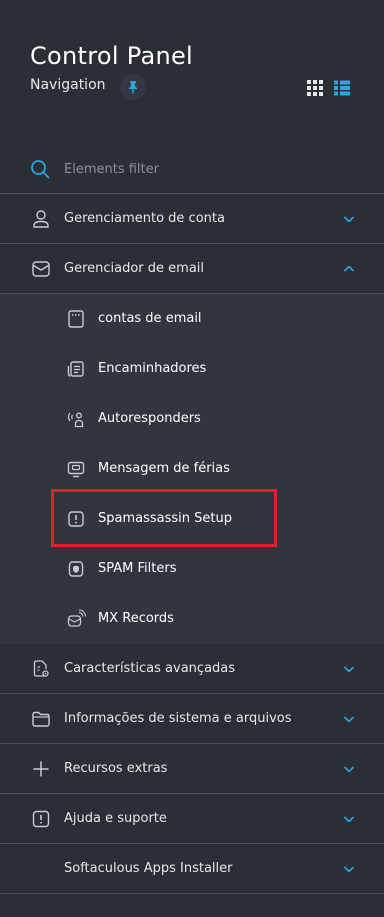 The width and height of the screenshot is (384, 917). Describe the element at coordinates (115, 818) in the screenshot. I see `menu-item-label: Ajuda e suporte` at that location.